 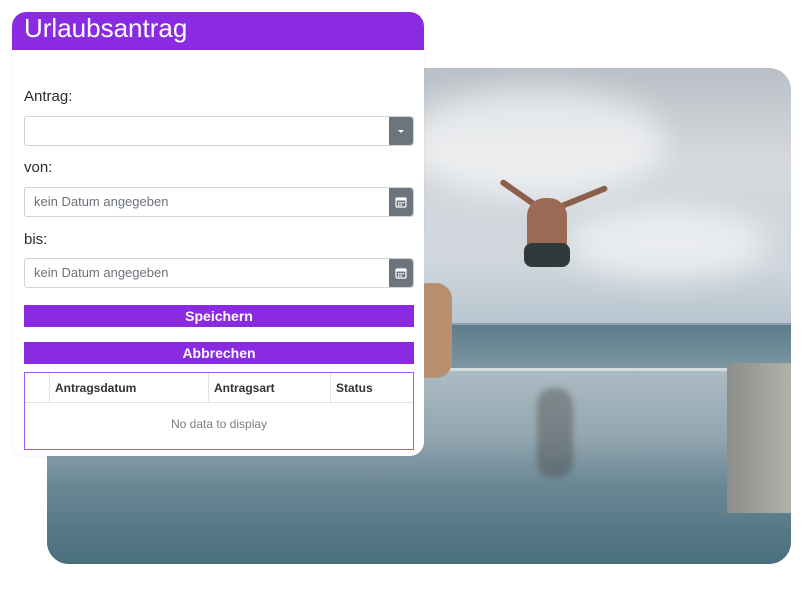 What do you see at coordinates (219, 316) in the screenshot?
I see `save-button: Speichern` at bounding box center [219, 316].